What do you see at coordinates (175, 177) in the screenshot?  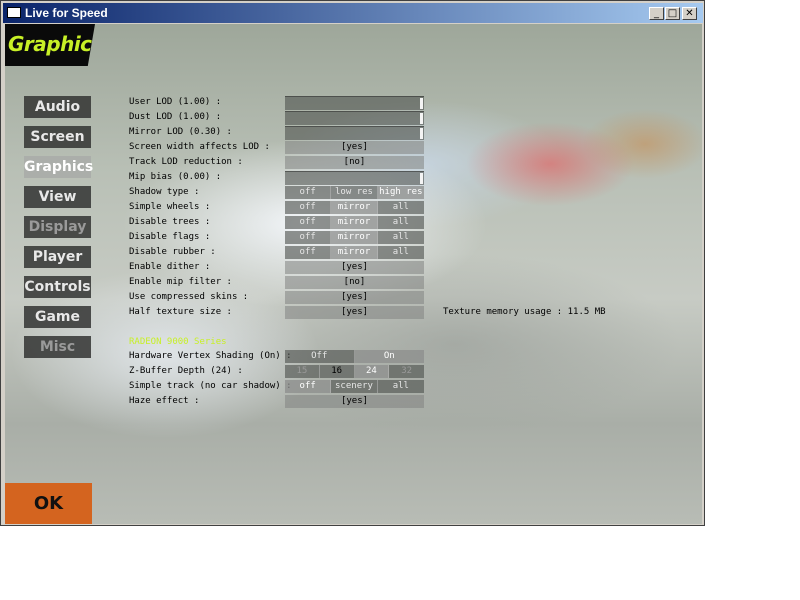 I see `mip-bias-label: Mip bias (0.00) :` at bounding box center [175, 177].